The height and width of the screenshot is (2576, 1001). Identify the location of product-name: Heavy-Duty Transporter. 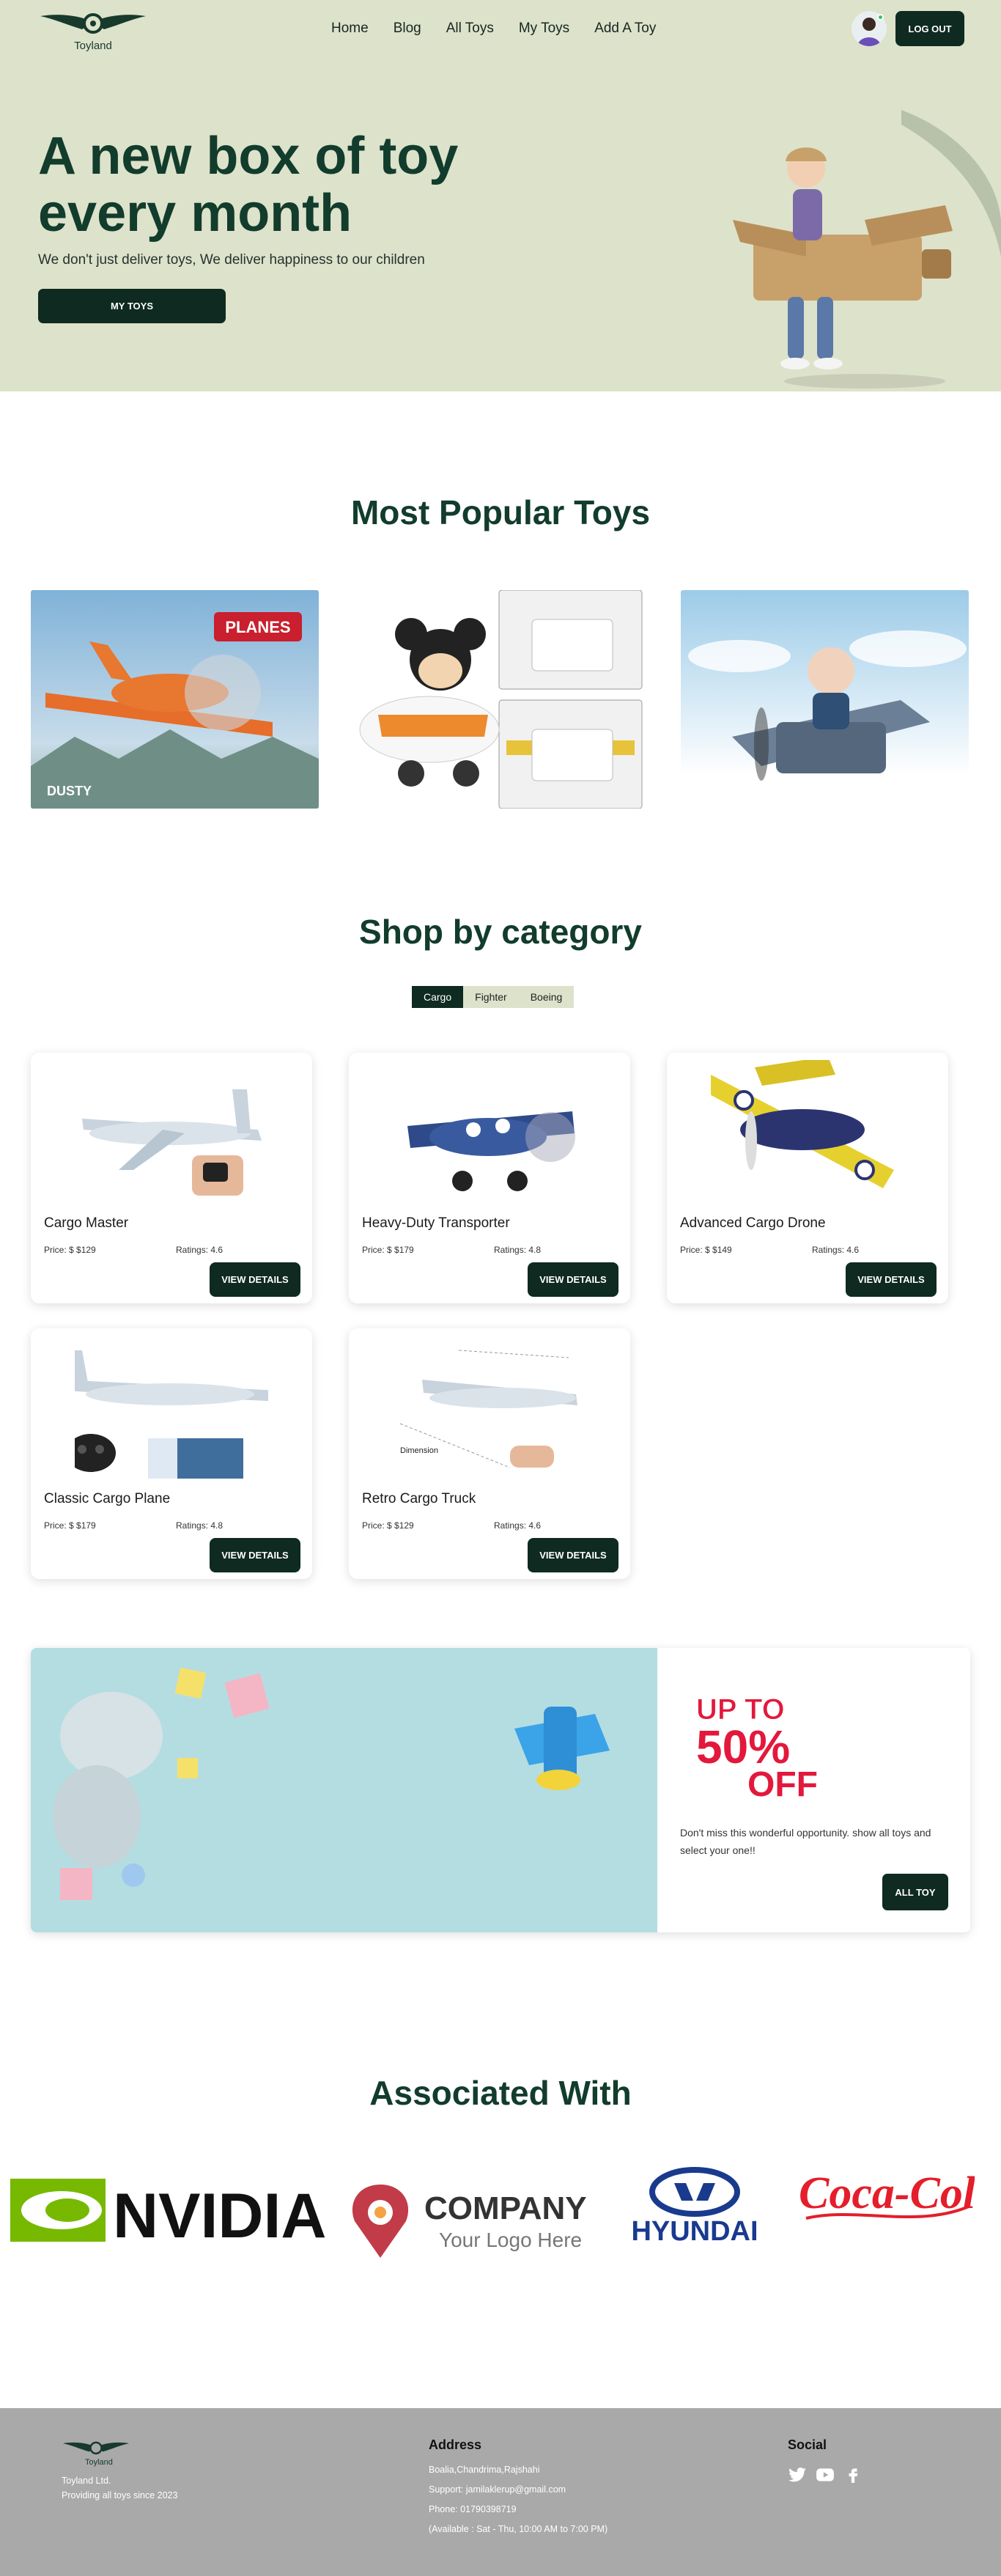
(436, 1223).